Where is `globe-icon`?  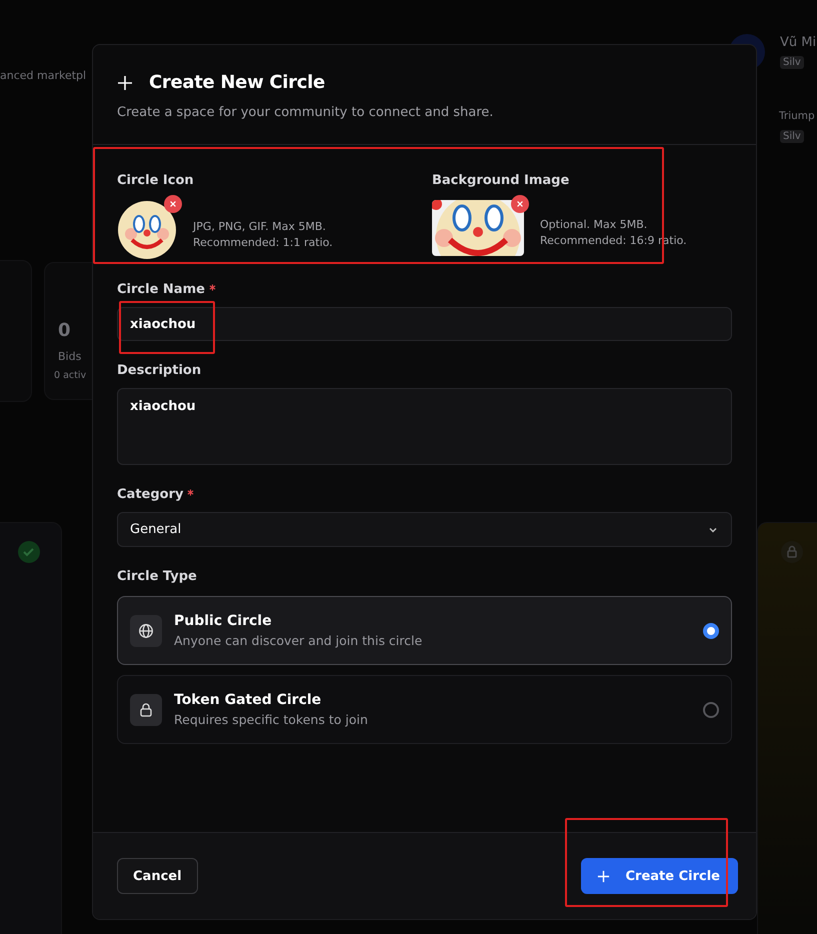
globe-icon is located at coordinates (146, 630).